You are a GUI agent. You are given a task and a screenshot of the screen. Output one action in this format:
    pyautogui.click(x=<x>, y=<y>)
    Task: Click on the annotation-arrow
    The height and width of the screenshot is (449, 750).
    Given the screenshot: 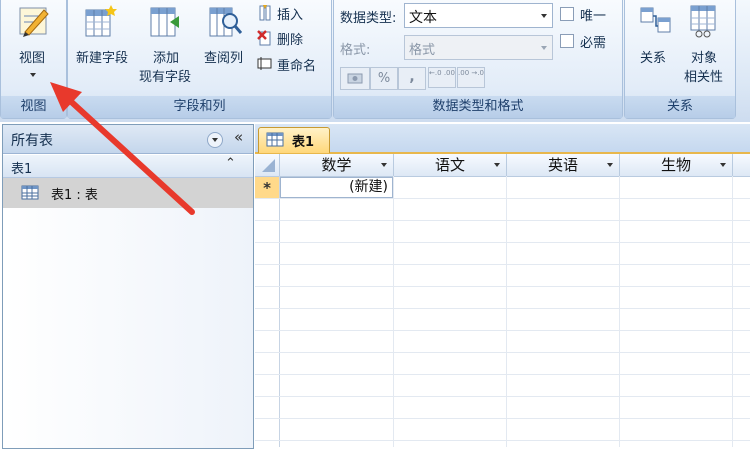 What is the action you would take?
    pyautogui.click(x=122, y=148)
    